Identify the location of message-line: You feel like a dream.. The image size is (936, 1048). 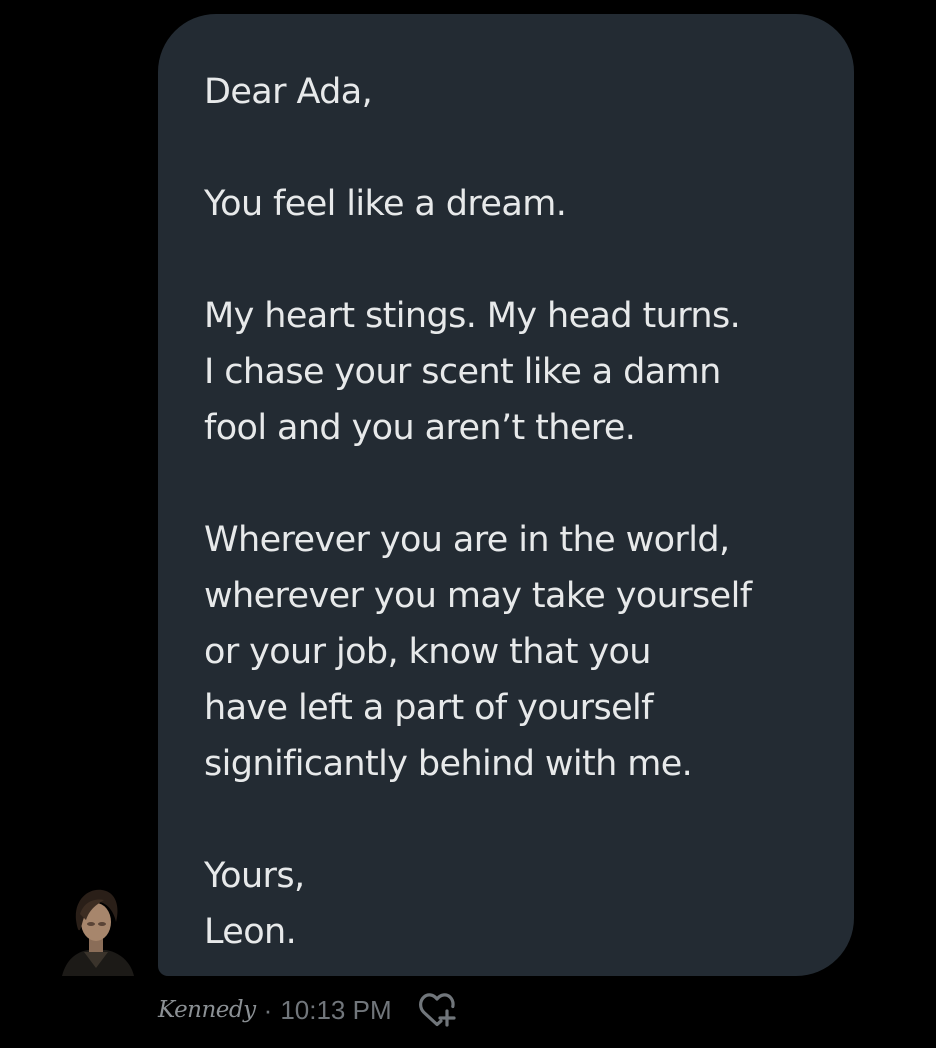
(385, 204).